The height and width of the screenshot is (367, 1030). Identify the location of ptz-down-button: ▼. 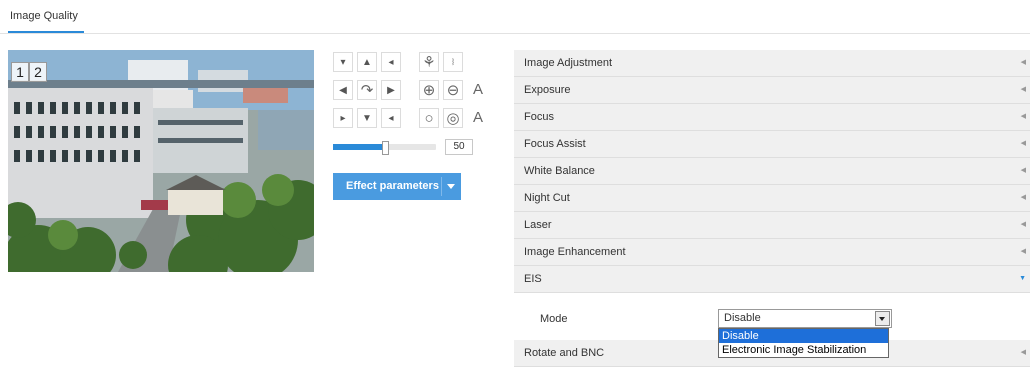
(367, 118).